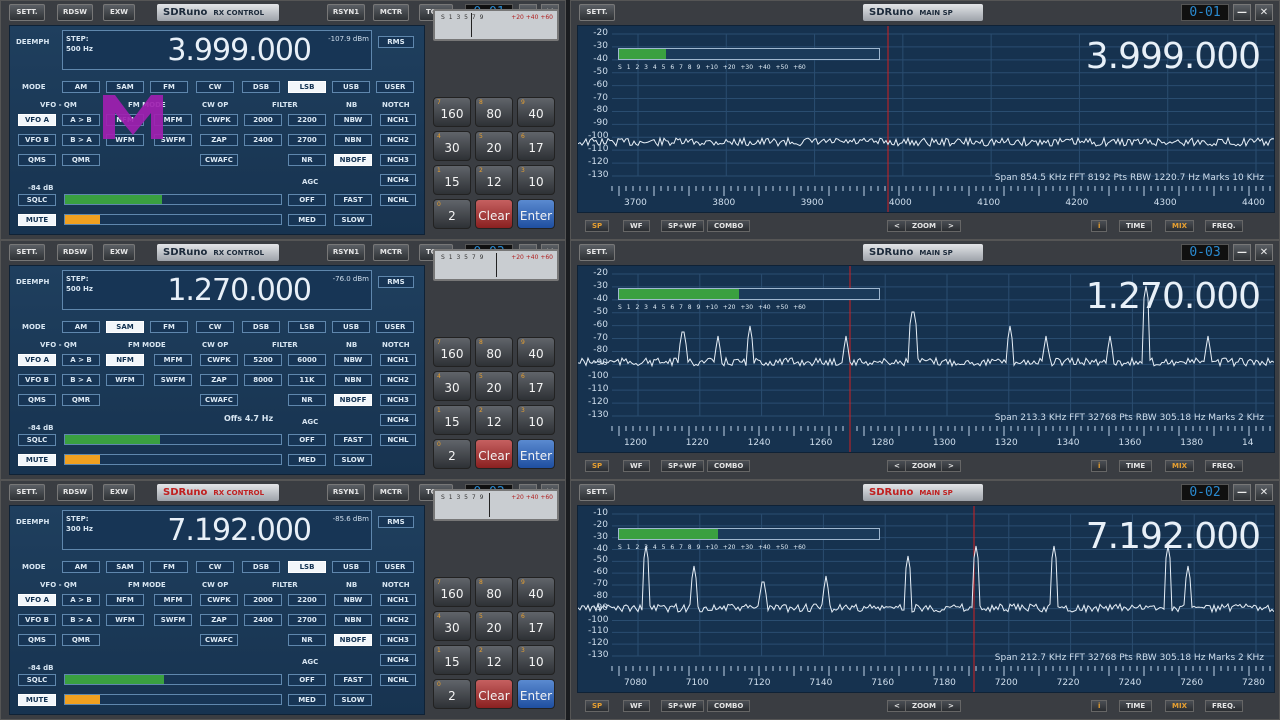  Describe the element at coordinates (37, 400) in the screenshot. I see `qms-button: QMS` at that location.